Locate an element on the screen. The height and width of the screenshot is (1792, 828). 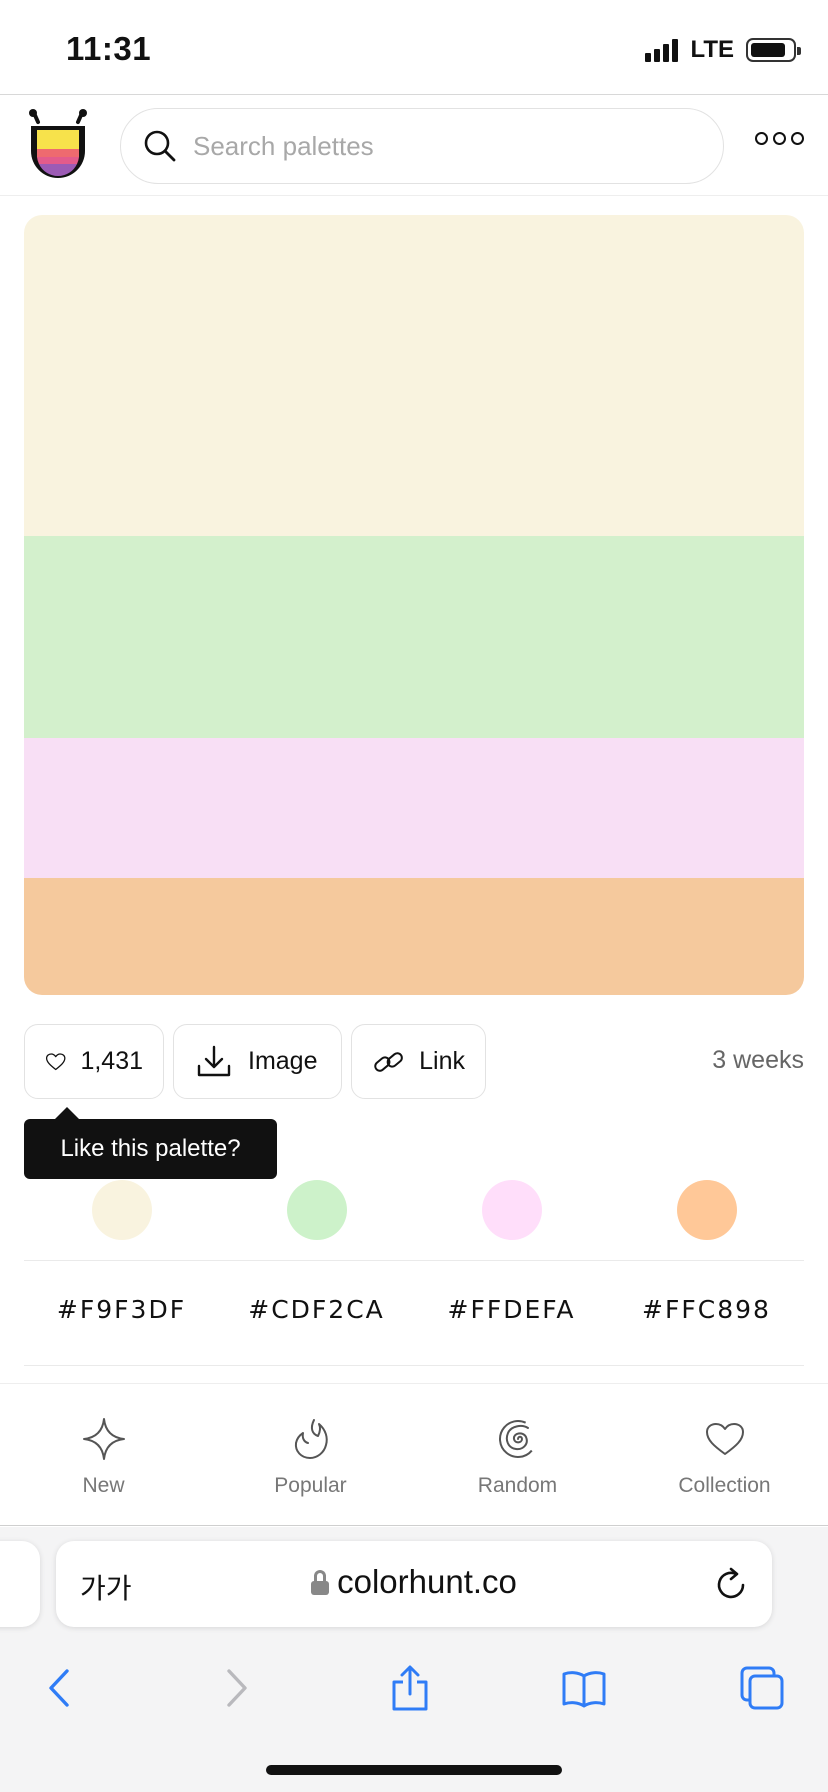
color-code: #F9F3DF is located at coordinates (121, 1309).